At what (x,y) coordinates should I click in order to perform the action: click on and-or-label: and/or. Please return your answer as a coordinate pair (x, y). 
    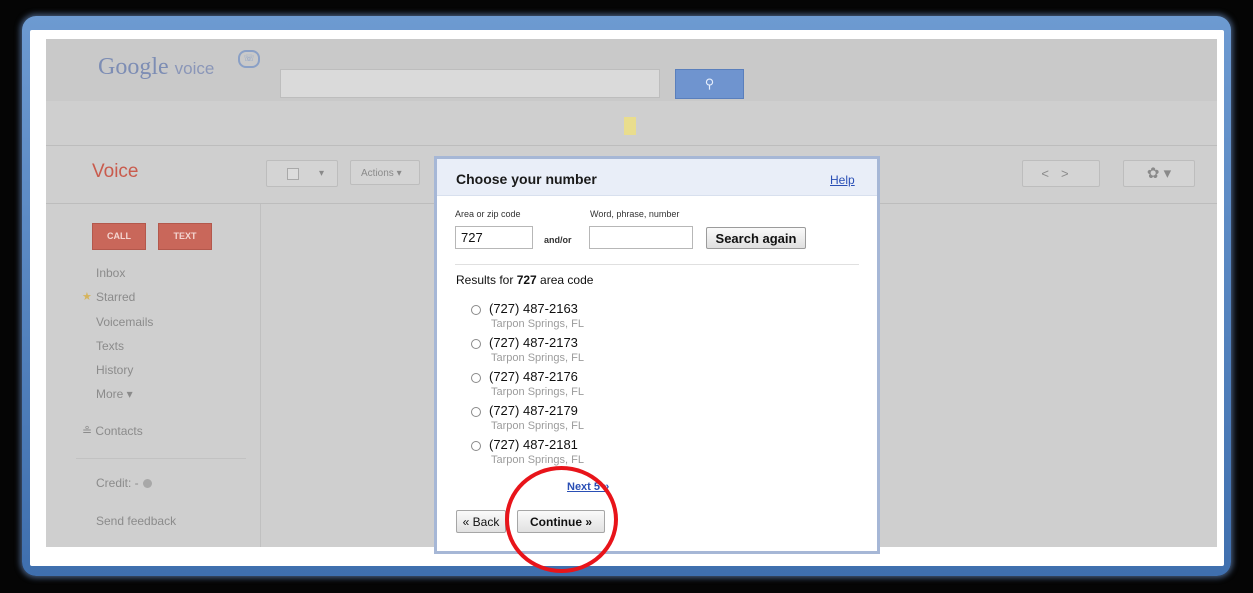
    Looking at the image, I should click on (558, 240).